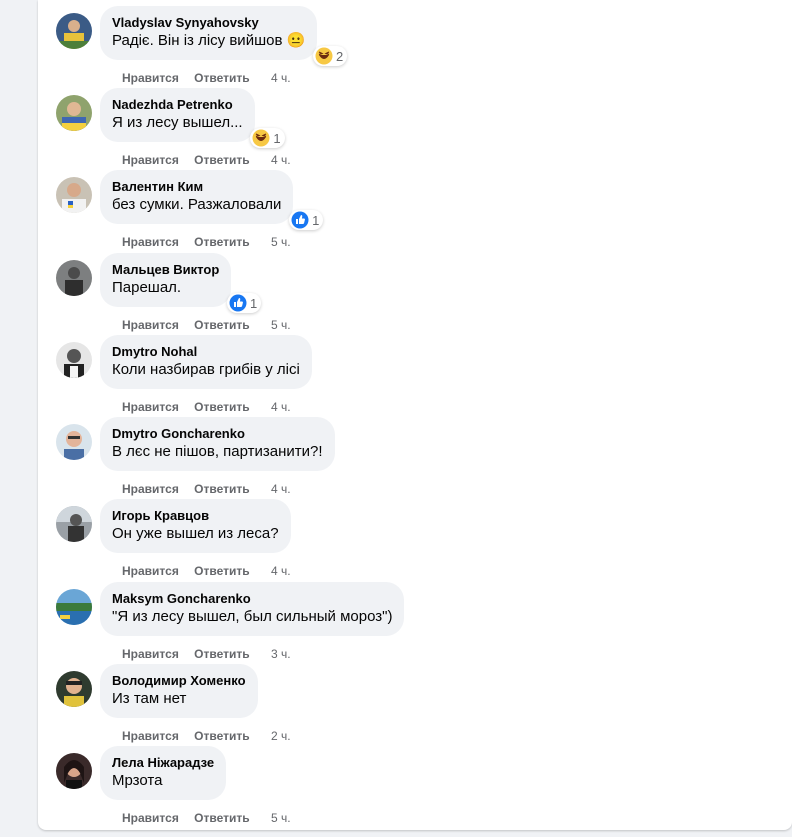 The image size is (792, 837). Describe the element at coordinates (147, 287) in the screenshot. I see `comment-text: Парешал.` at that location.